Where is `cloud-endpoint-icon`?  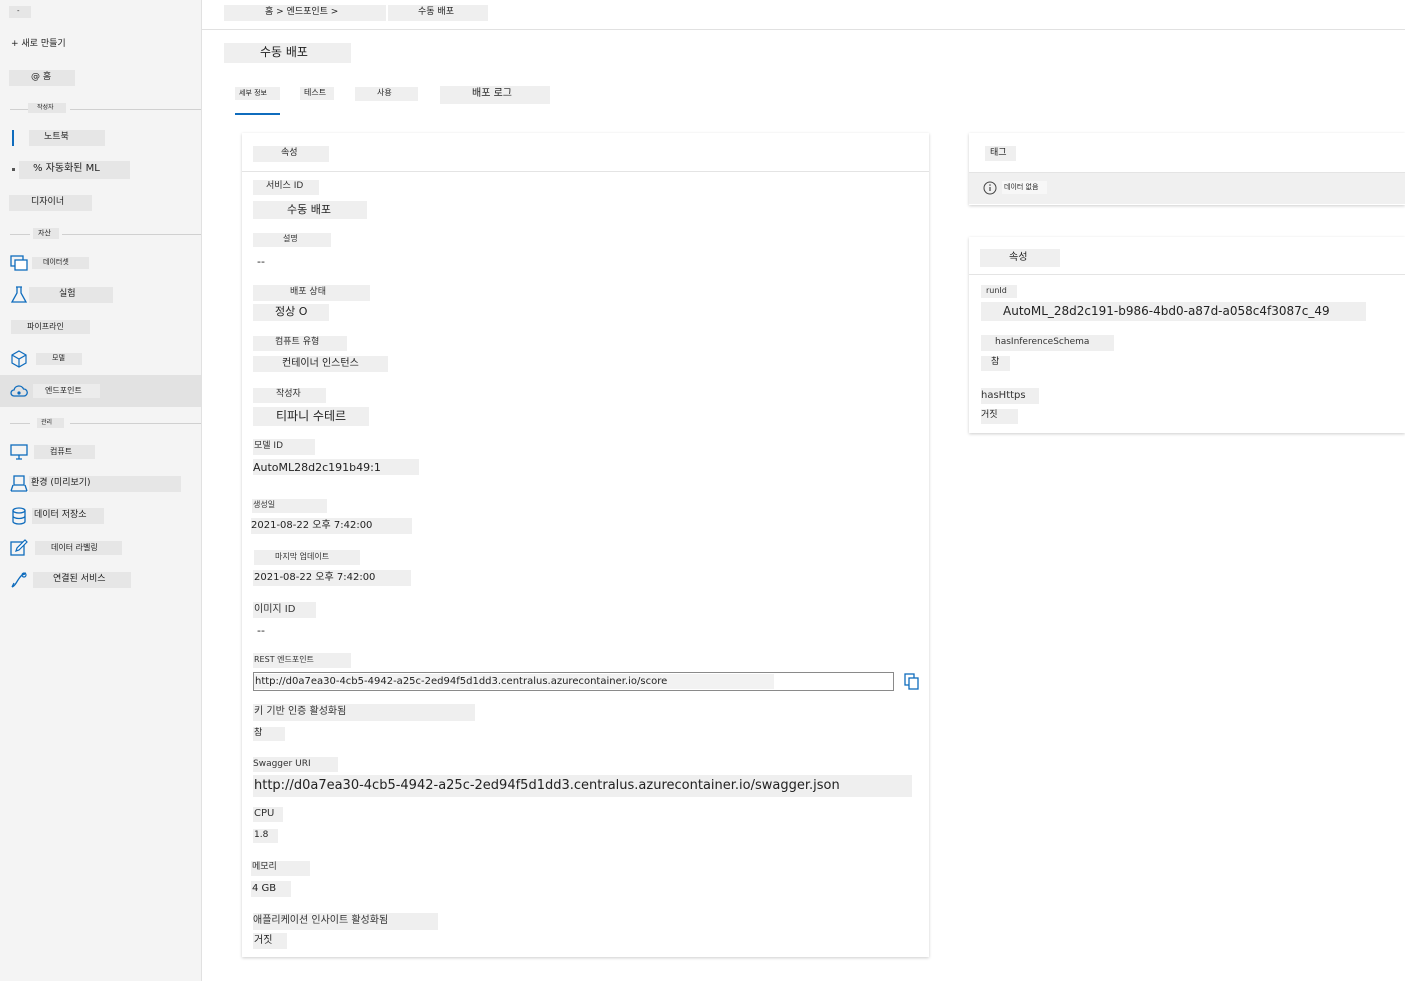
cloud-endpoint-icon is located at coordinates (19, 391).